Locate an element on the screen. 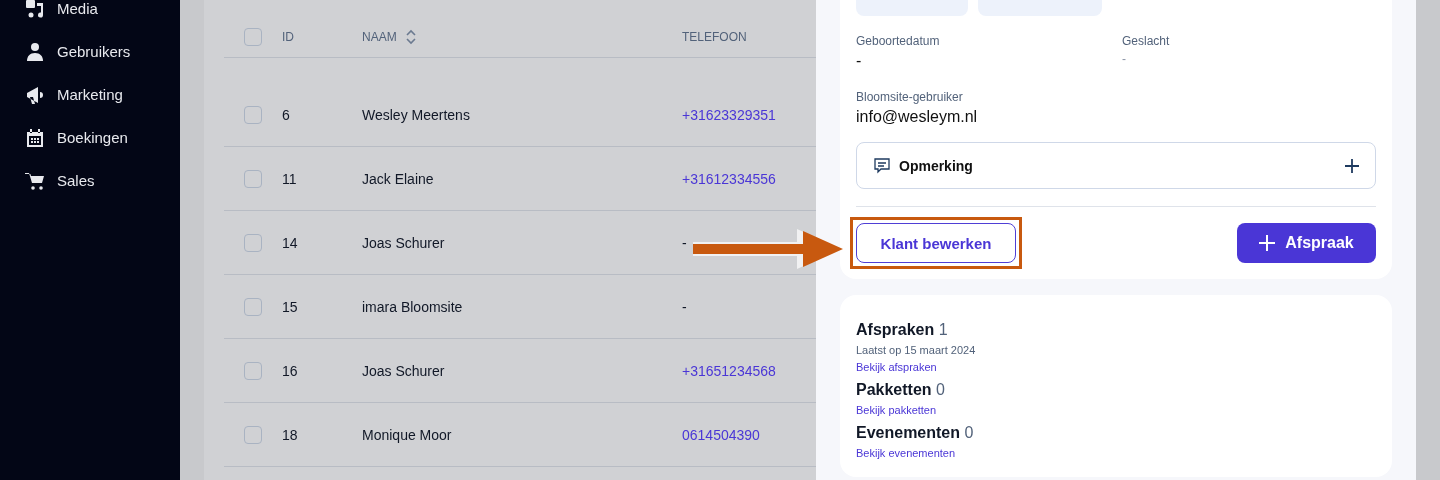 This screenshot has width=1440, height=480. last-date-text: Laatst op 15 maart 2024 is located at coordinates (916, 350).